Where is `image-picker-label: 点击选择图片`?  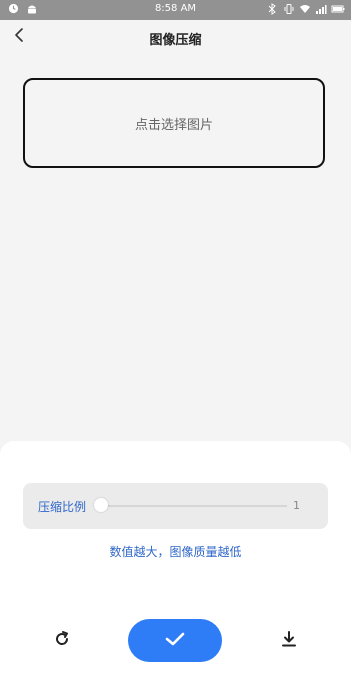 image-picker-label: 点击选择图片 is located at coordinates (173, 125).